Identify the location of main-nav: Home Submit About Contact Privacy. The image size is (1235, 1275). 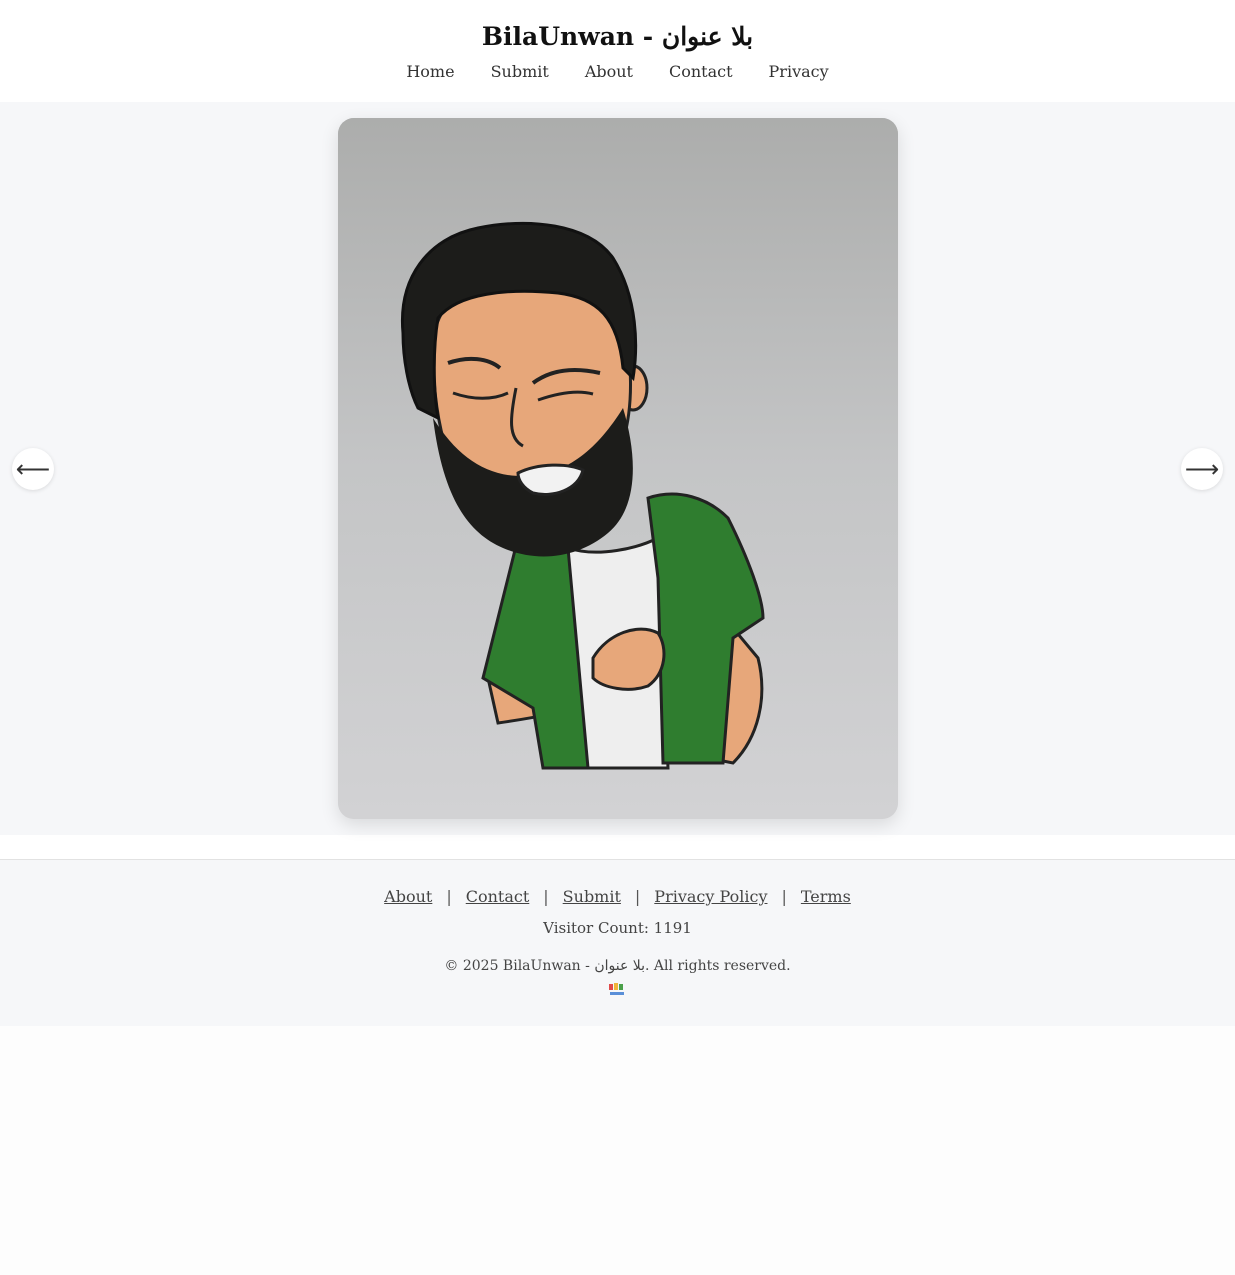
(617, 71).